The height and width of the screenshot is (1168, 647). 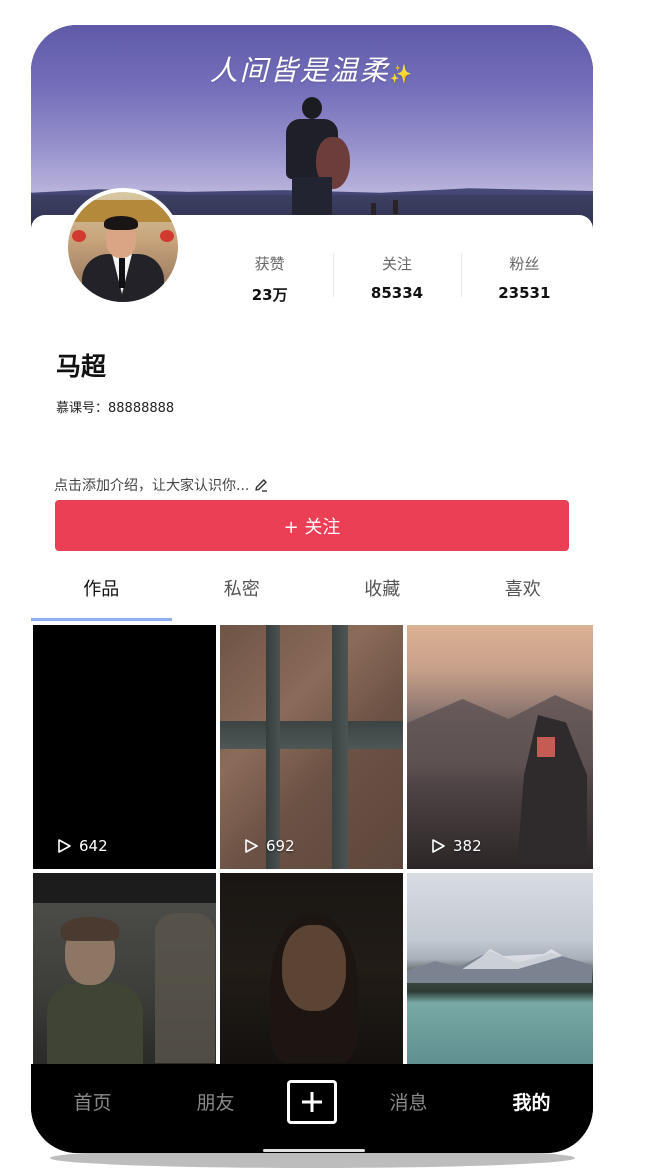 What do you see at coordinates (81, 846) in the screenshot?
I see `play-count: 642` at bounding box center [81, 846].